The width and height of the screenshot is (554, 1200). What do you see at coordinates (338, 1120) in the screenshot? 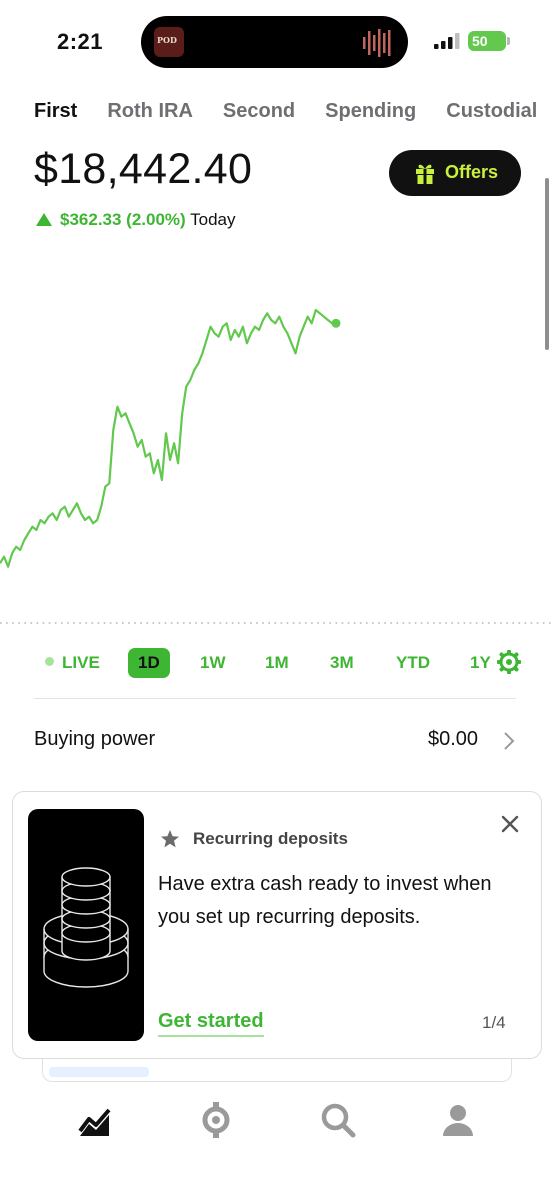
I see `search-icon` at bounding box center [338, 1120].